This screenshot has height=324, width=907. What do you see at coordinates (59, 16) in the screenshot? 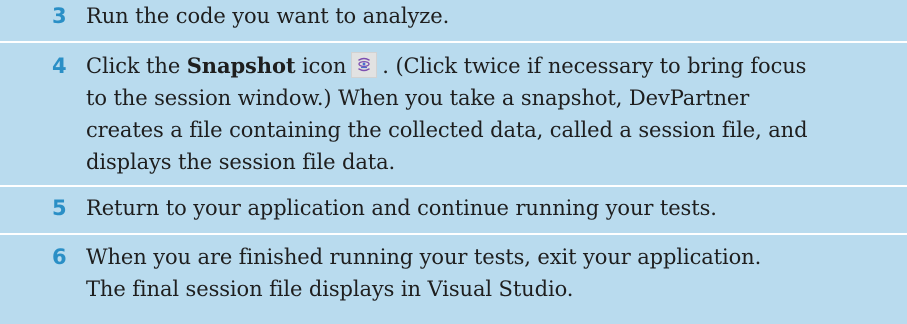
I see `step-number: 3` at bounding box center [59, 16].